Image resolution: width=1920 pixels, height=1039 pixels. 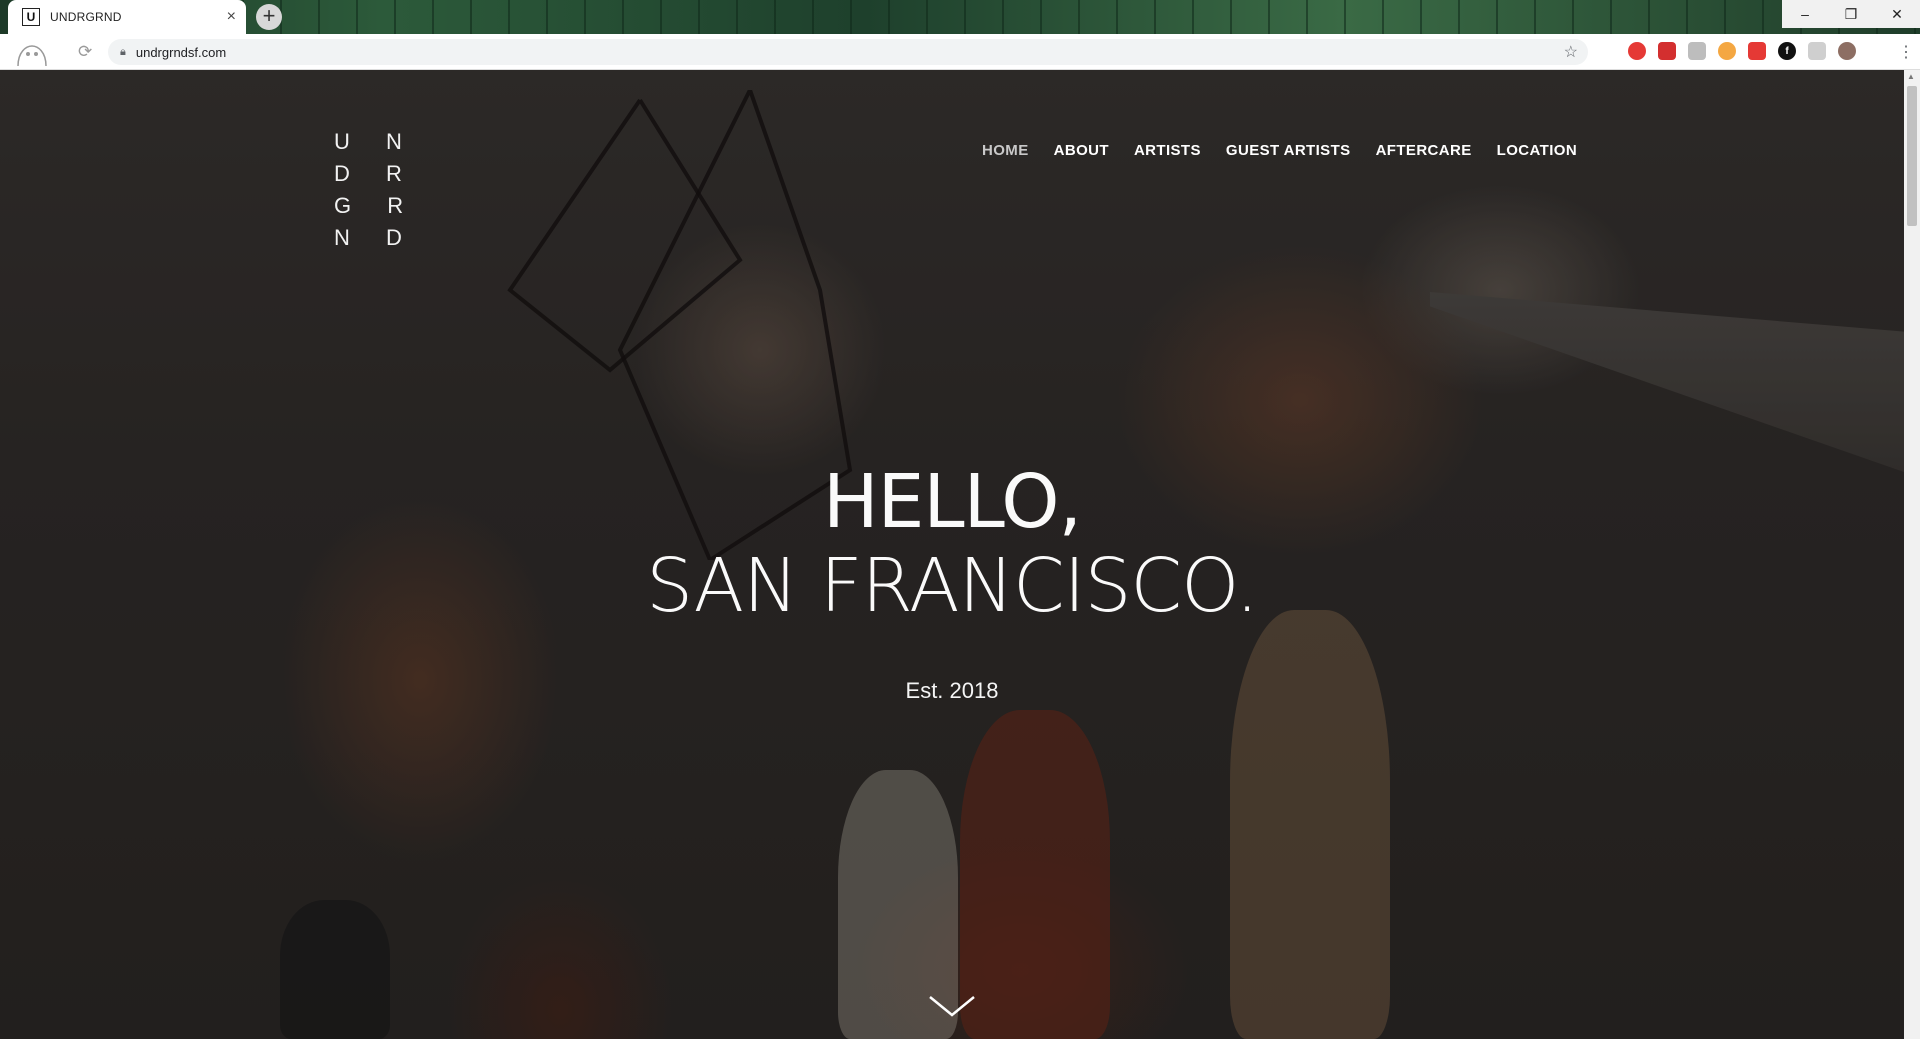 What do you see at coordinates (1912, 156) in the screenshot?
I see `scrollbar-thumb` at bounding box center [1912, 156].